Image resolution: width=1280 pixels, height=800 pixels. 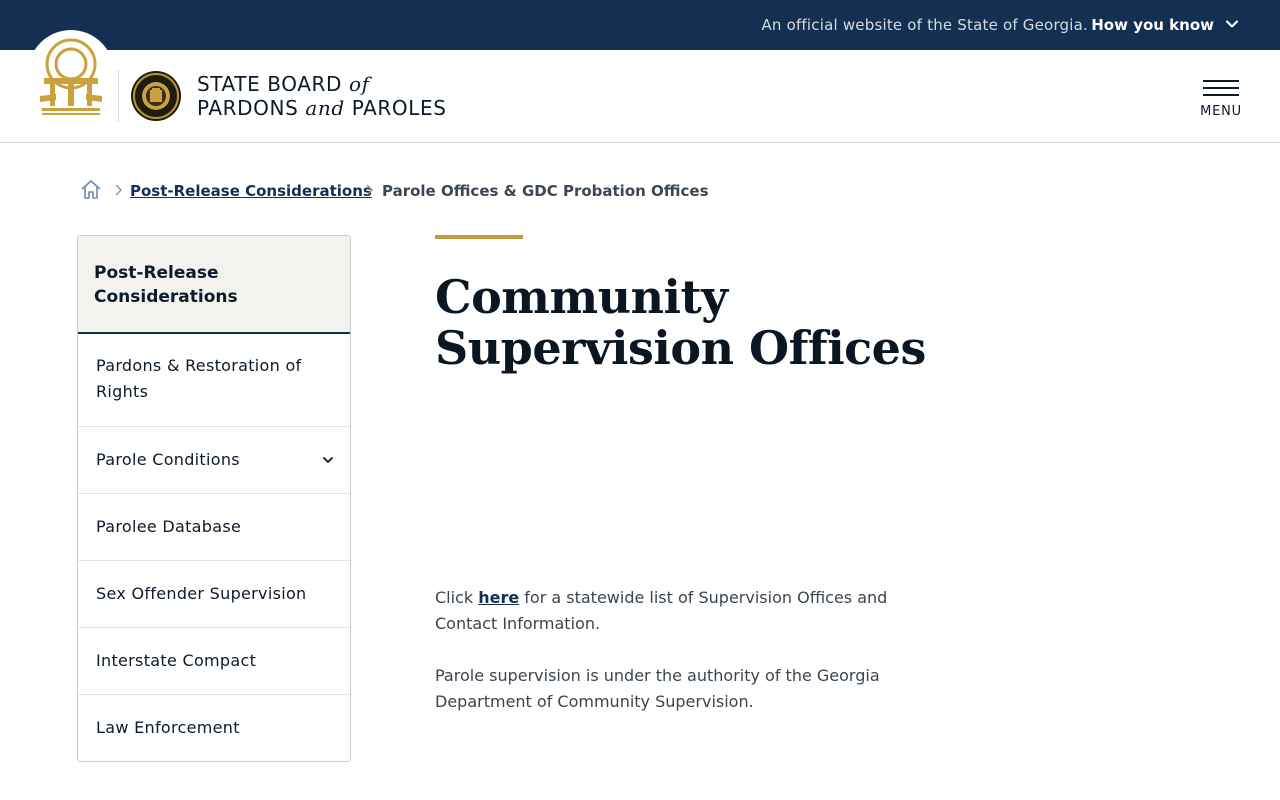 I want to click on sidebar-item-pardons: Pardons & Restoration of Rights, so click(x=214, y=380).